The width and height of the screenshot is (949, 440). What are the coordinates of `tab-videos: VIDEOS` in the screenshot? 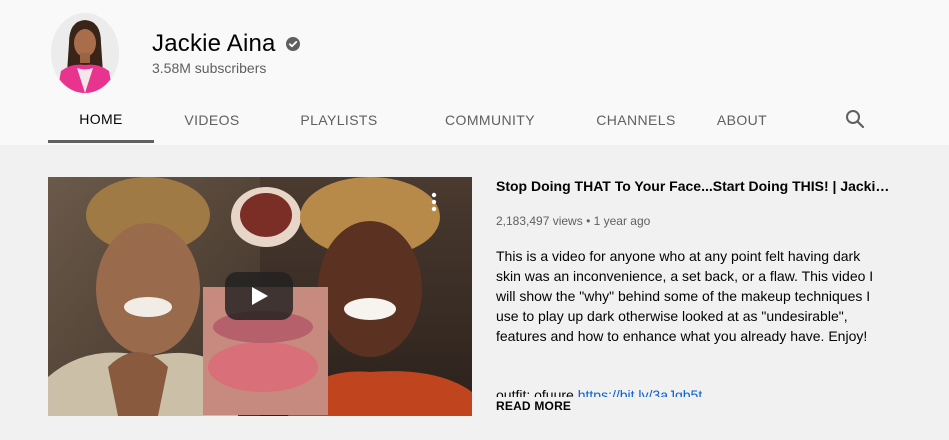 It's located at (212, 120).